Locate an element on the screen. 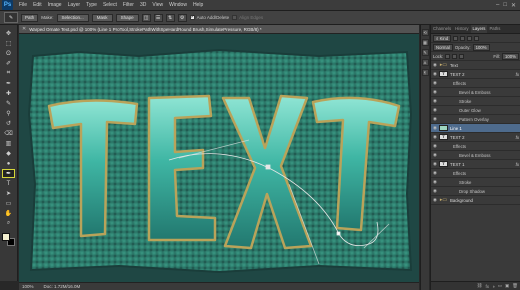 The width and height of the screenshot is (520, 290). layer-row: ◉ Drop Shadow is located at coordinates (475, 191).